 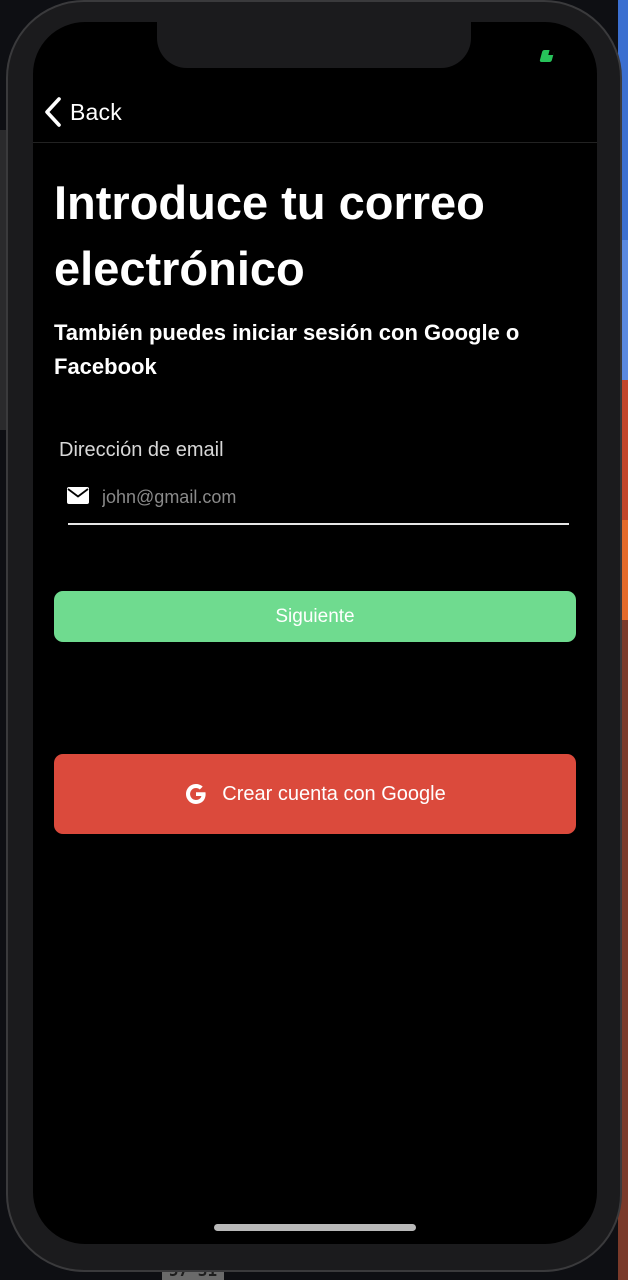 I want to click on back-button: Back, so click(x=83, y=112).